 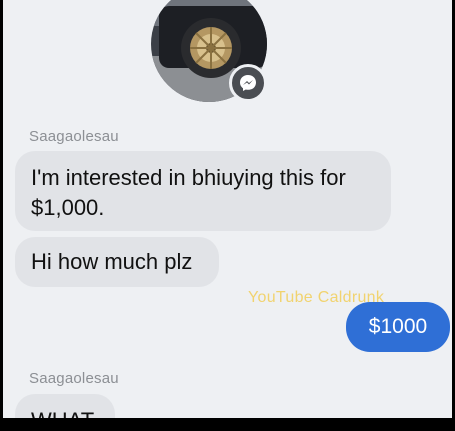 I want to click on message-bubble-outgoing: $1000, so click(x=398, y=327).